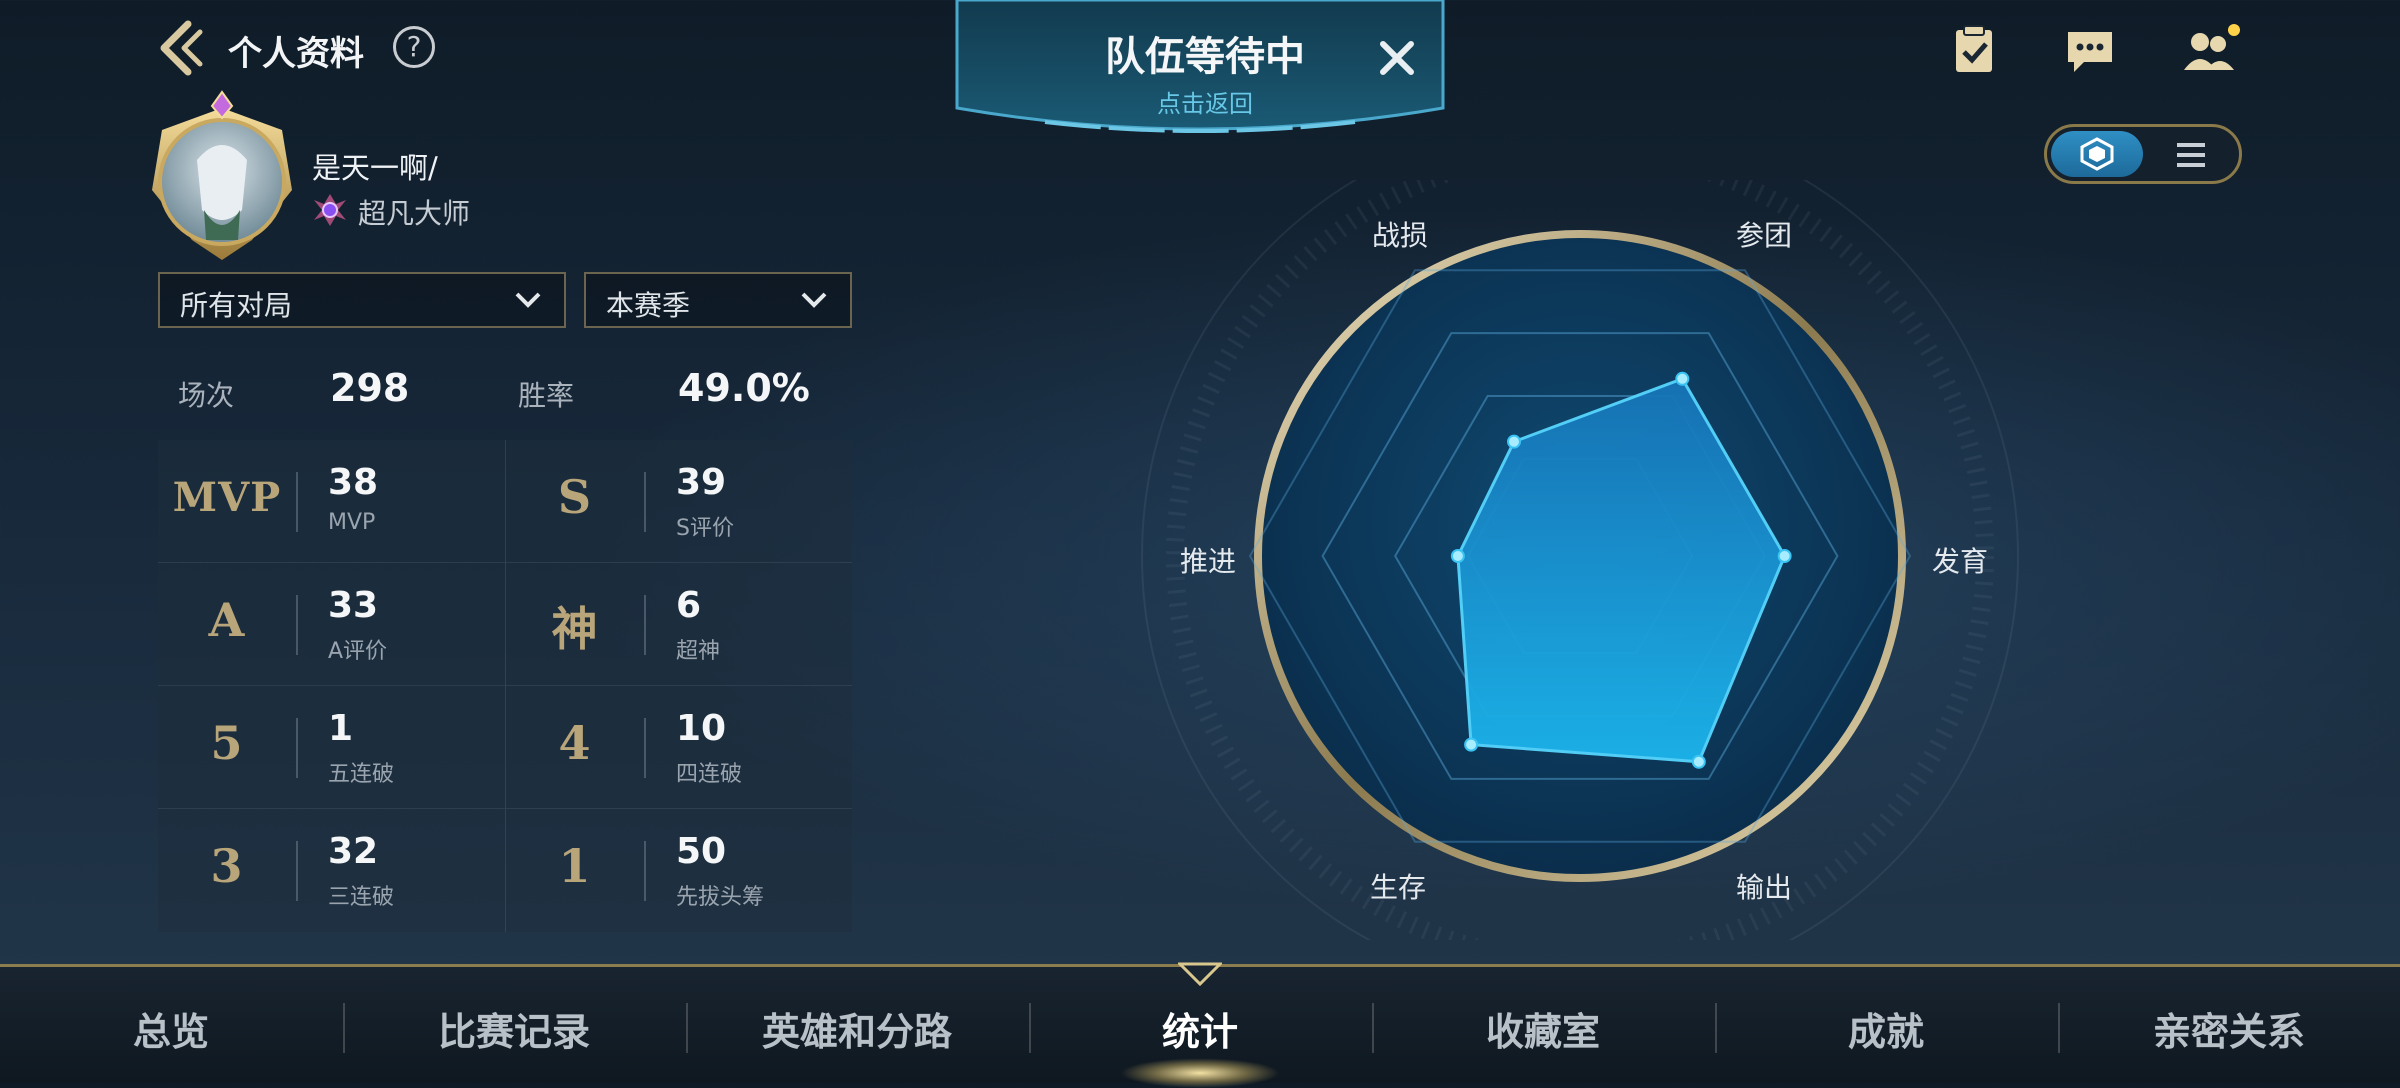 This screenshot has height=1088, width=2400. I want to click on radar-label-survival: 生存, so click(1398, 887).